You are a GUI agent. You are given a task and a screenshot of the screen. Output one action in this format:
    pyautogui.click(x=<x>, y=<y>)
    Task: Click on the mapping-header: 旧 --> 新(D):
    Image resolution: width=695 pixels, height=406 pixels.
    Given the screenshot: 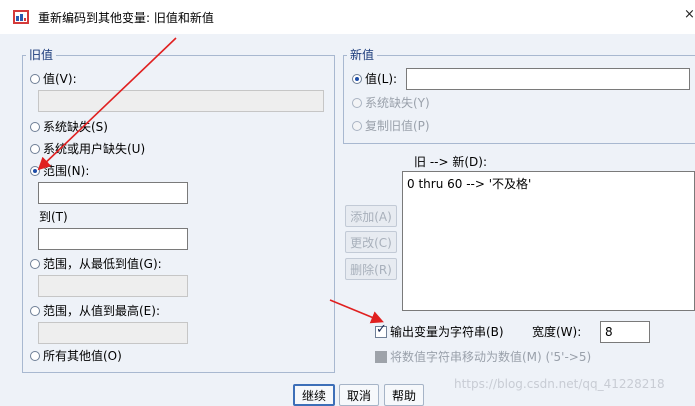 What is the action you would take?
    pyautogui.click(x=450, y=162)
    